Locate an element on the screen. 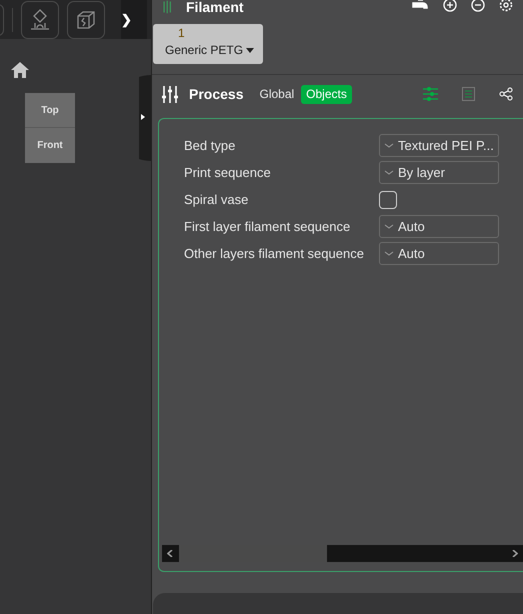  support-icon is located at coordinates (40, 20).